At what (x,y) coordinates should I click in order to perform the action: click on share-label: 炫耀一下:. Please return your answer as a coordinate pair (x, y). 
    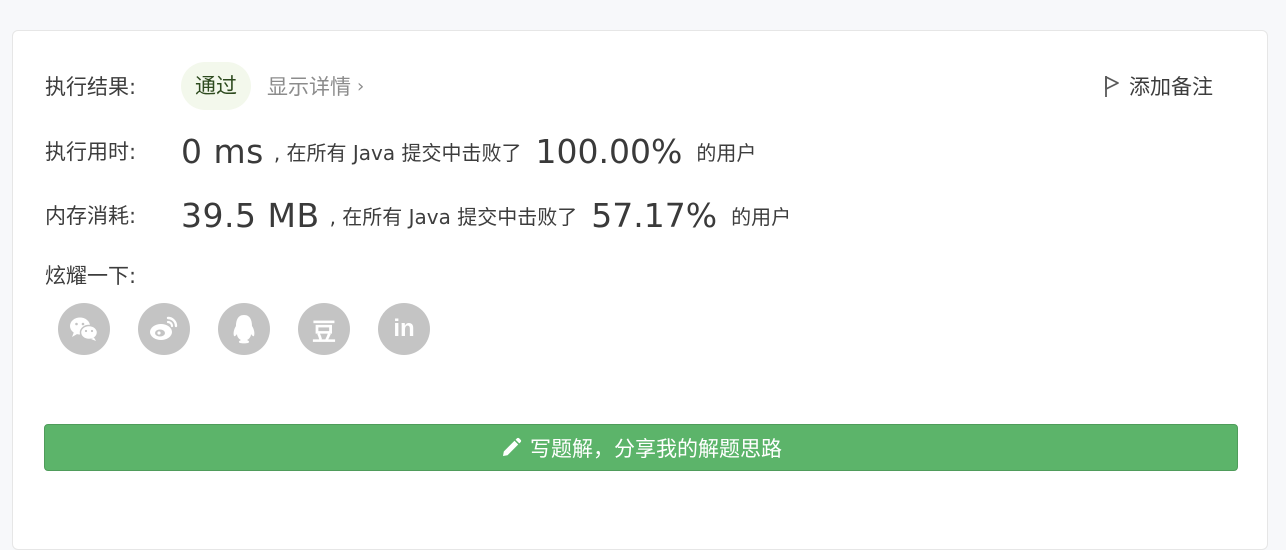
    Looking at the image, I should click on (91, 276).